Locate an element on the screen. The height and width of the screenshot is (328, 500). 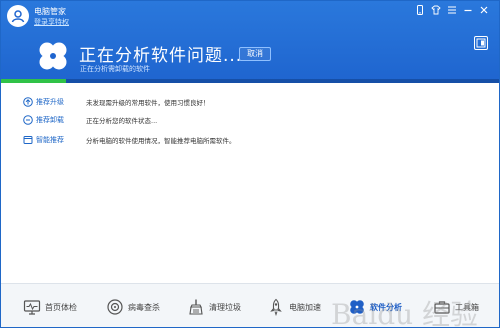
phone-icon is located at coordinates (420, 10).